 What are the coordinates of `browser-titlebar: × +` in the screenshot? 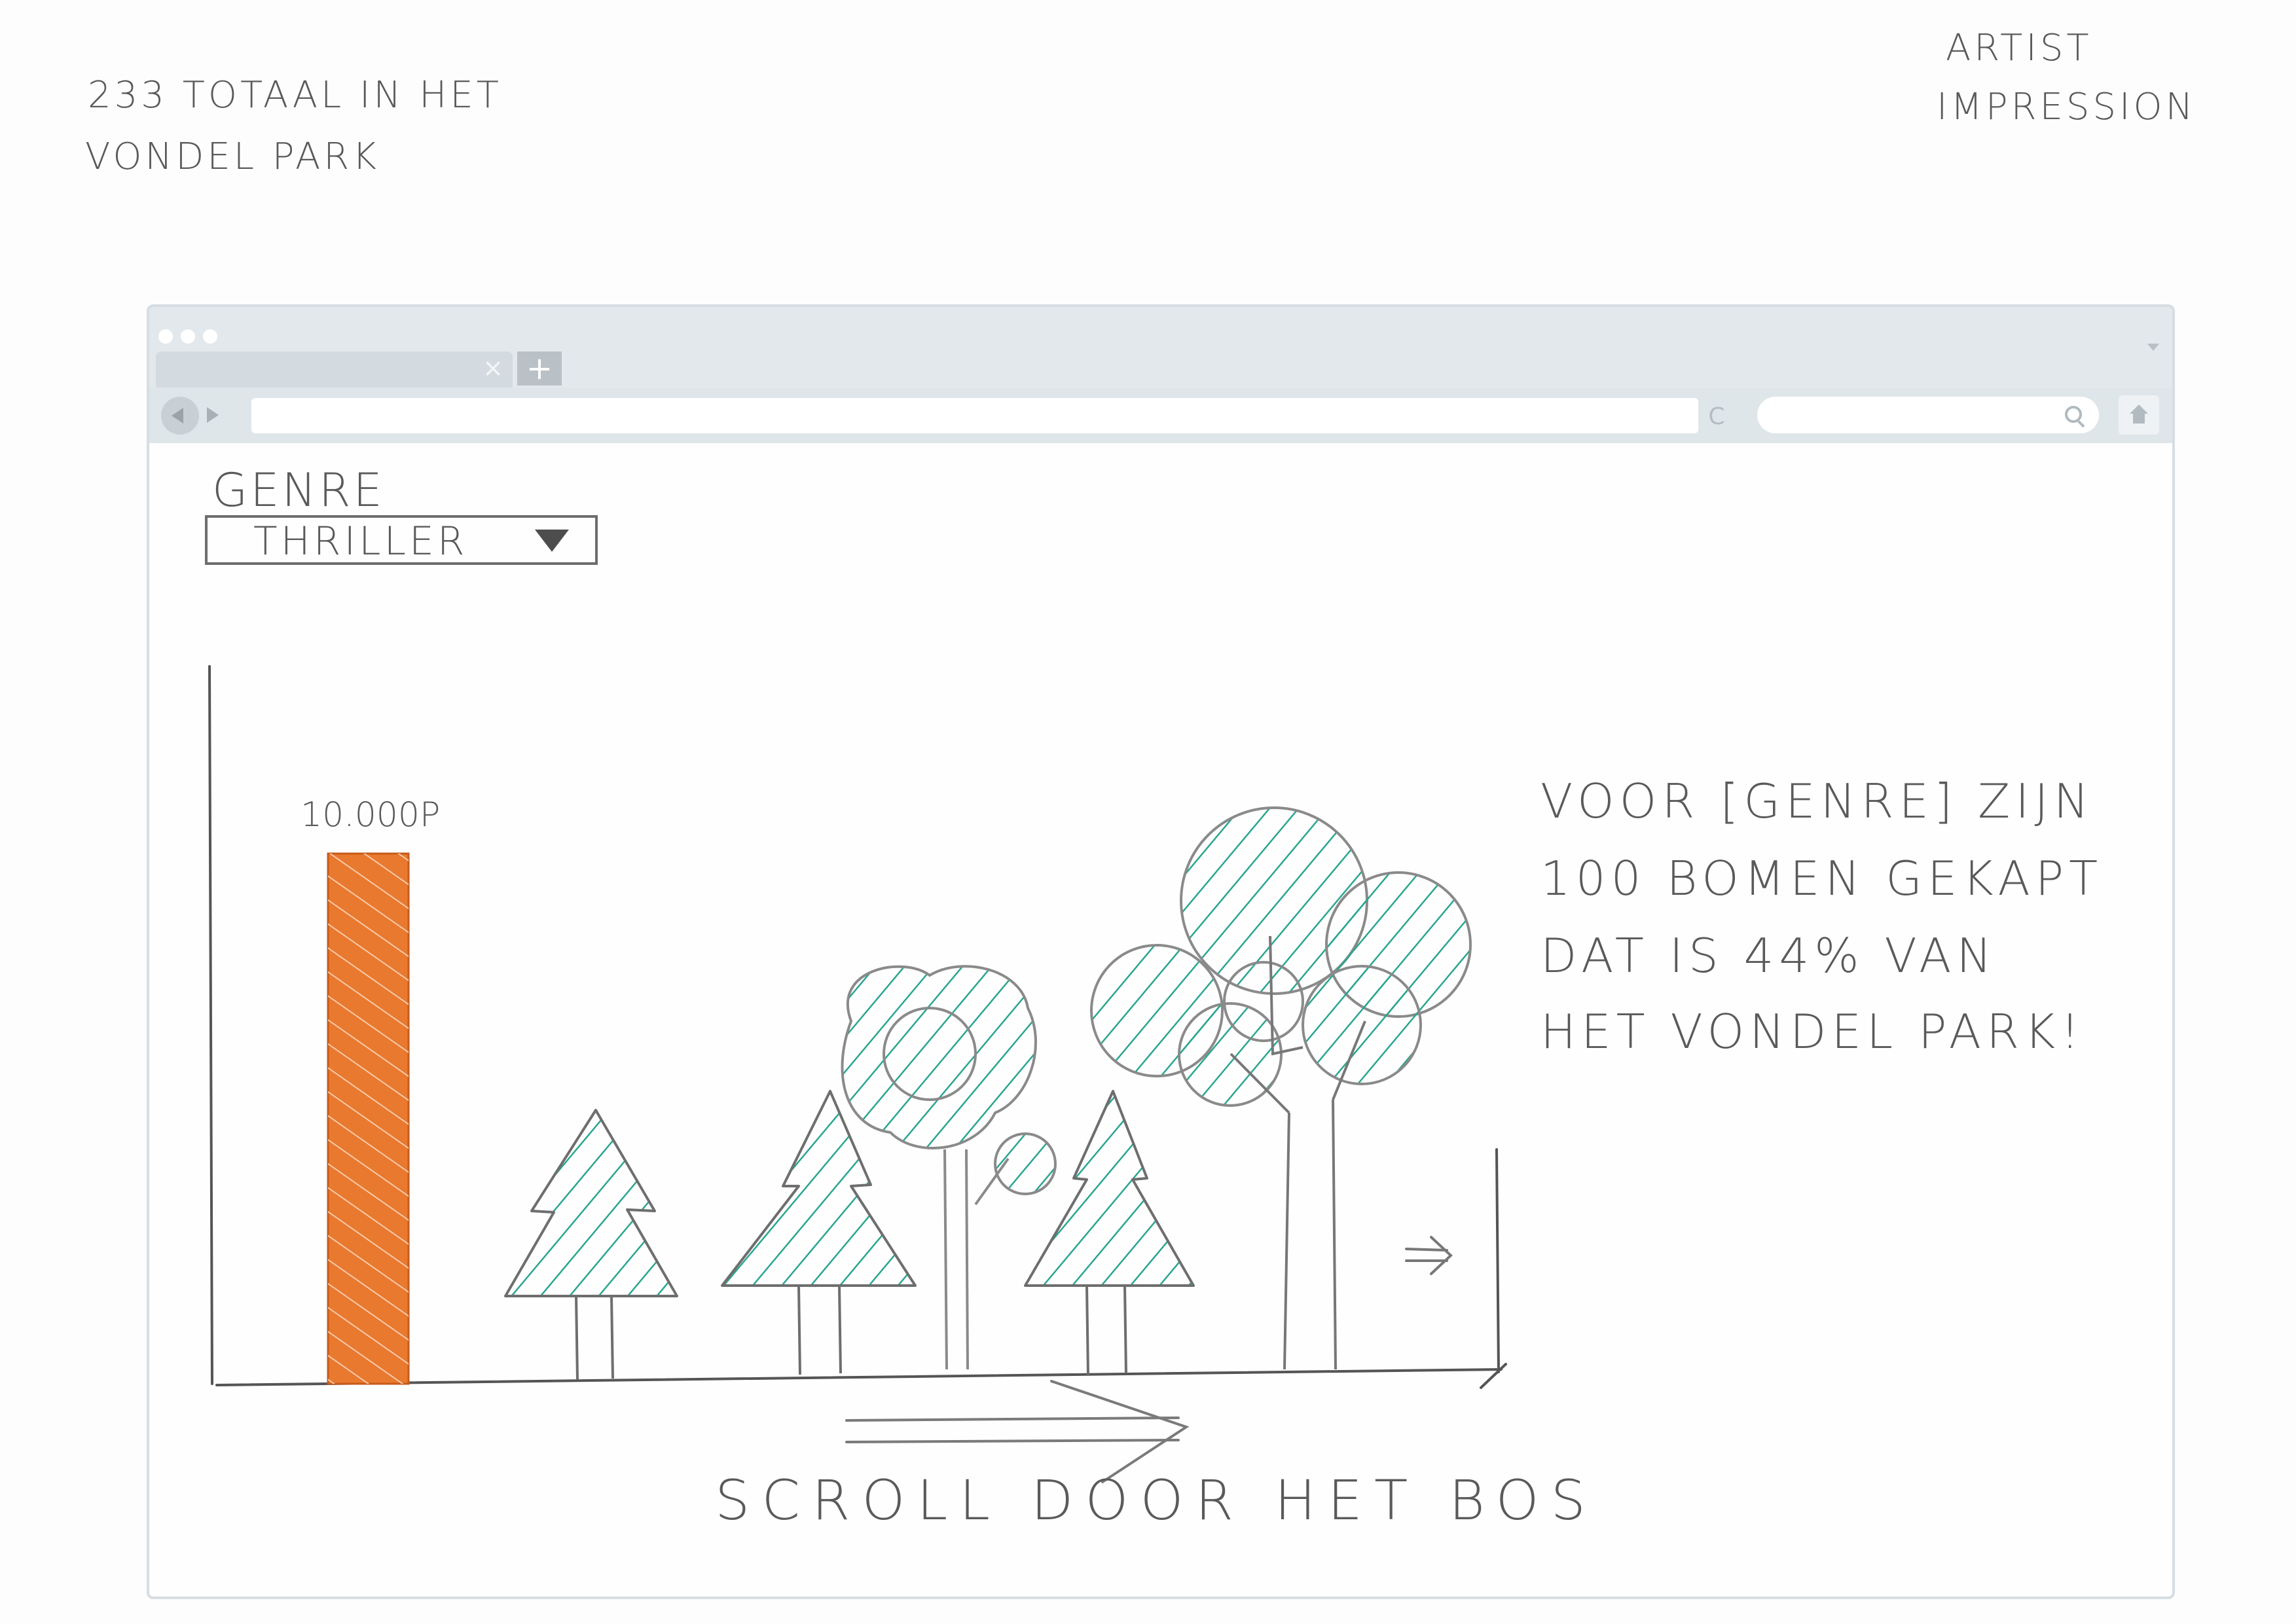 It's located at (1160, 347).